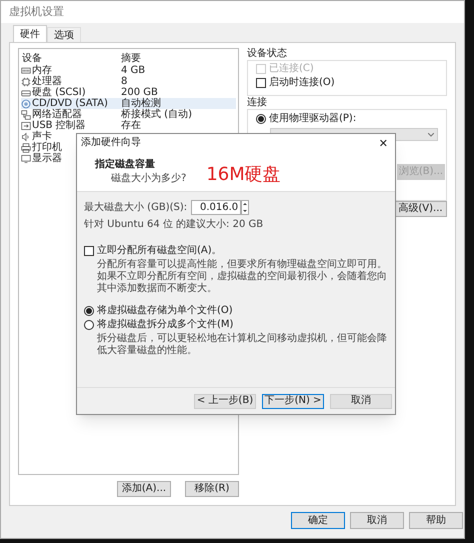 Image resolution: width=474 pixels, height=543 pixels. What do you see at coordinates (242, 345) in the screenshot?
I see `description-text: 拆分磁盘后，可以更轻松地在计算机之间移动虚拟机，但可能会降低大容量磁盘的性能。` at bounding box center [242, 345].